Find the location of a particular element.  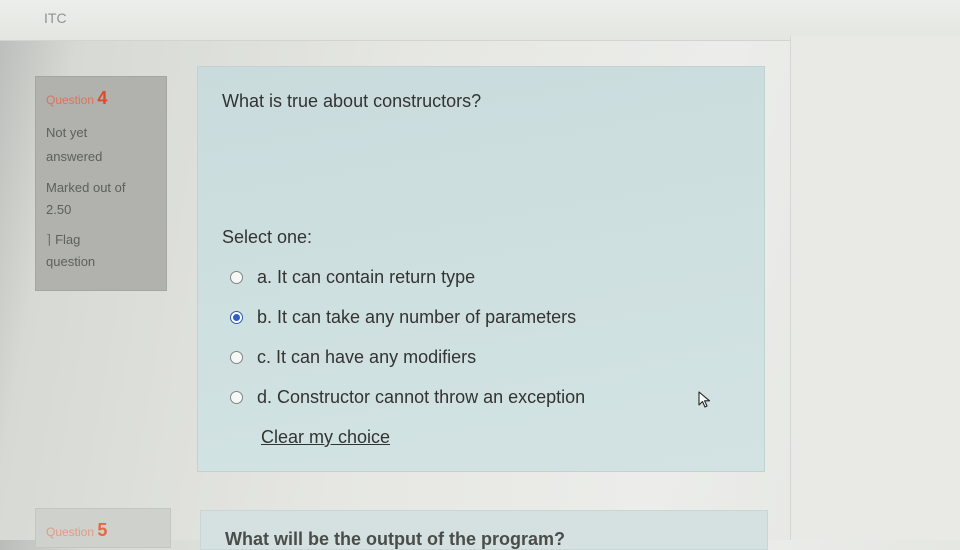

question-number: Question 4 is located at coordinates (101, 99).